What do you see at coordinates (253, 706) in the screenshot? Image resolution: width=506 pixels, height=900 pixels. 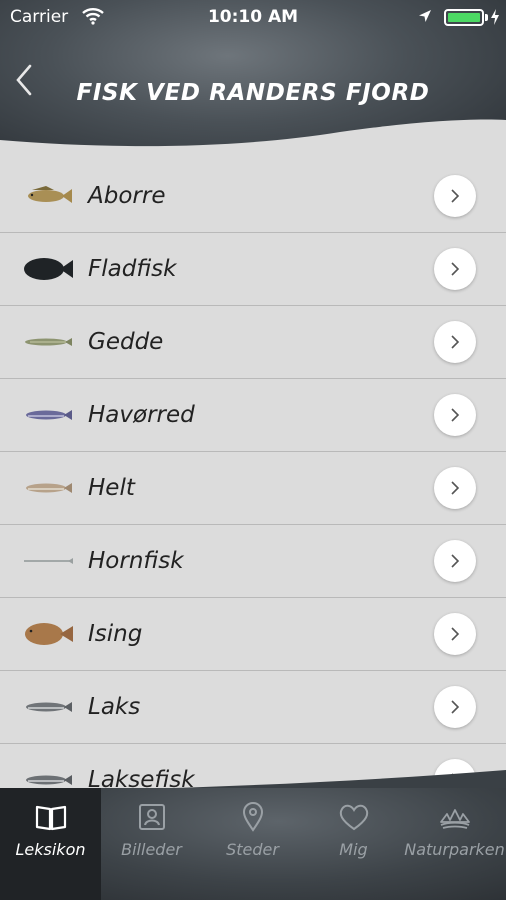 I see `list-item: Laks` at bounding box center [253, 706].